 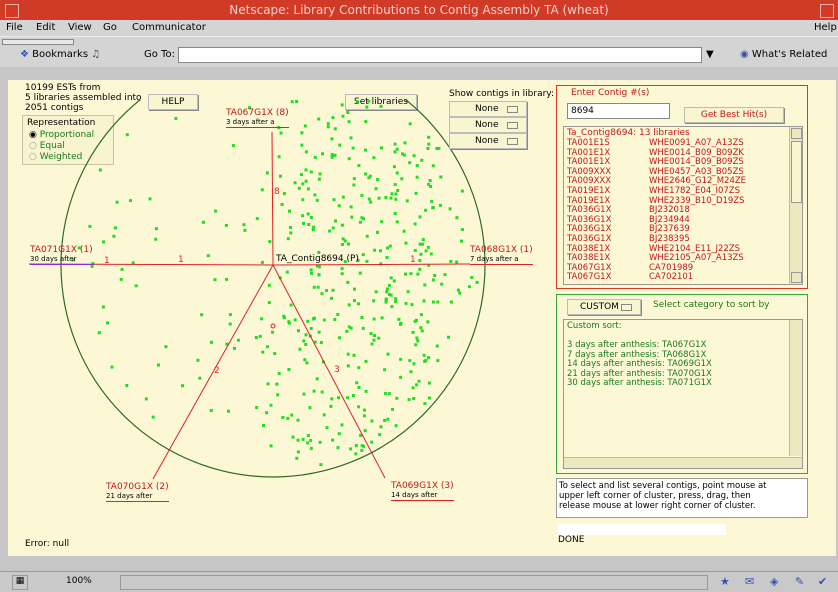 What do you see at coordinates (20, 582) in the screenshot?
I see `security-icon: ▦` at bounding box center [20, 582].